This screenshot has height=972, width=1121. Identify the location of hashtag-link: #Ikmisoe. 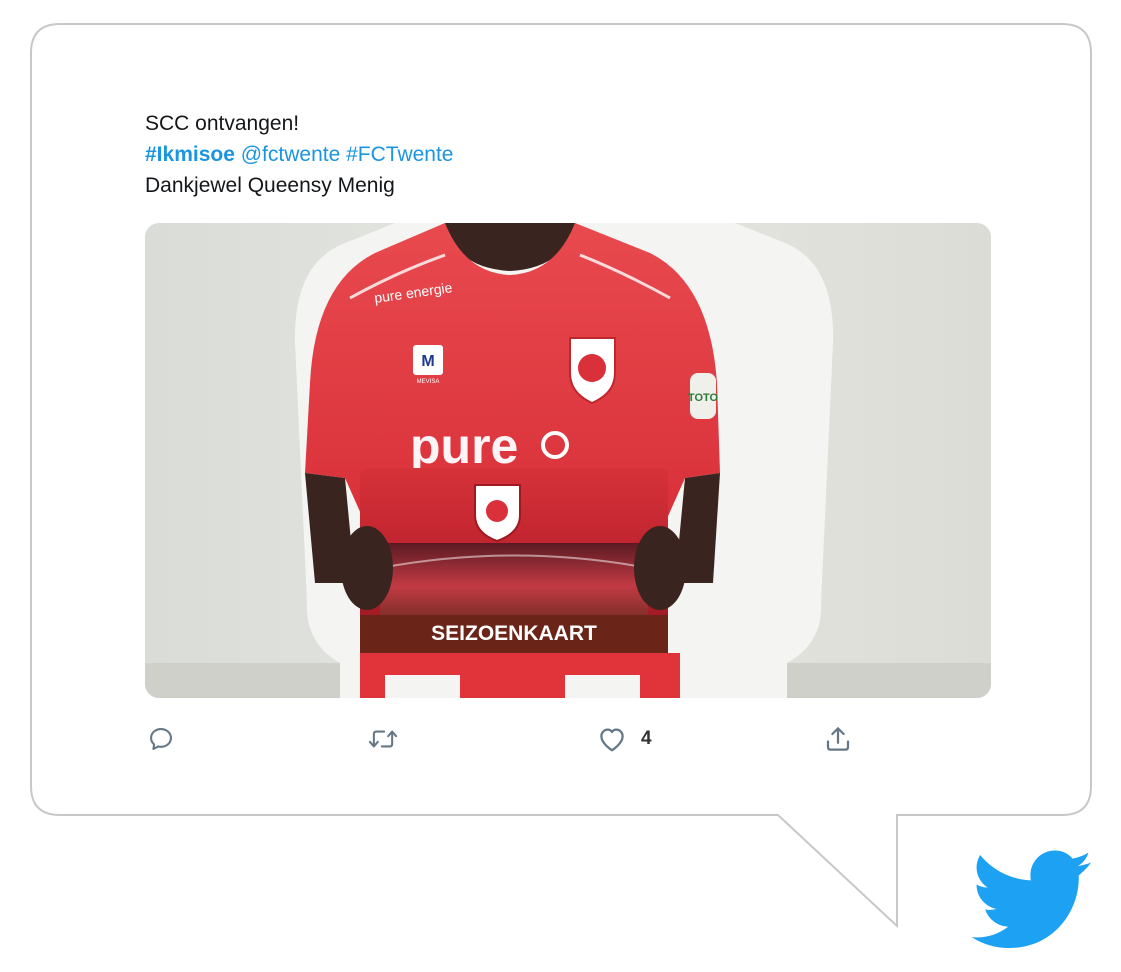
(190, 154).